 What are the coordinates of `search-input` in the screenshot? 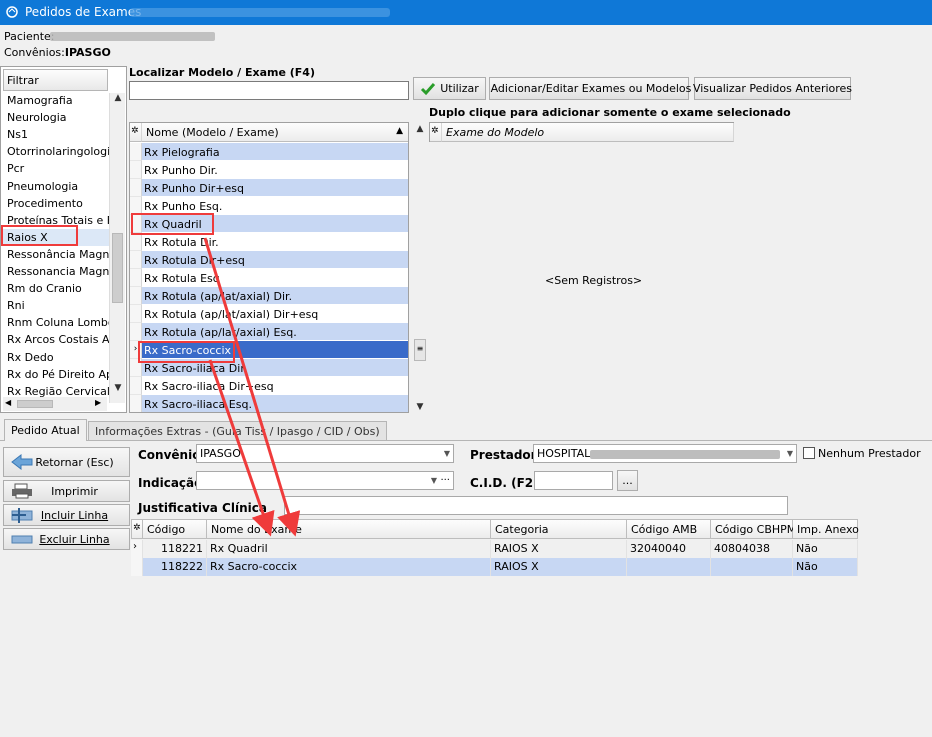 It's located at (269, 90).